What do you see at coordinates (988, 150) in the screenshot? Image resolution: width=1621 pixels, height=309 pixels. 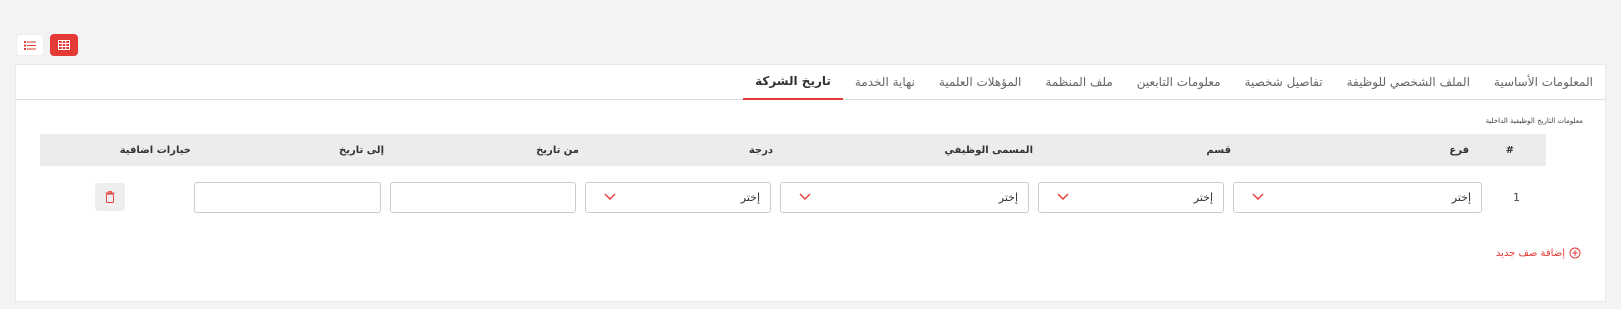 I see `header-job-title: المسمى الوظيفي` at bounding box center [988, 150].